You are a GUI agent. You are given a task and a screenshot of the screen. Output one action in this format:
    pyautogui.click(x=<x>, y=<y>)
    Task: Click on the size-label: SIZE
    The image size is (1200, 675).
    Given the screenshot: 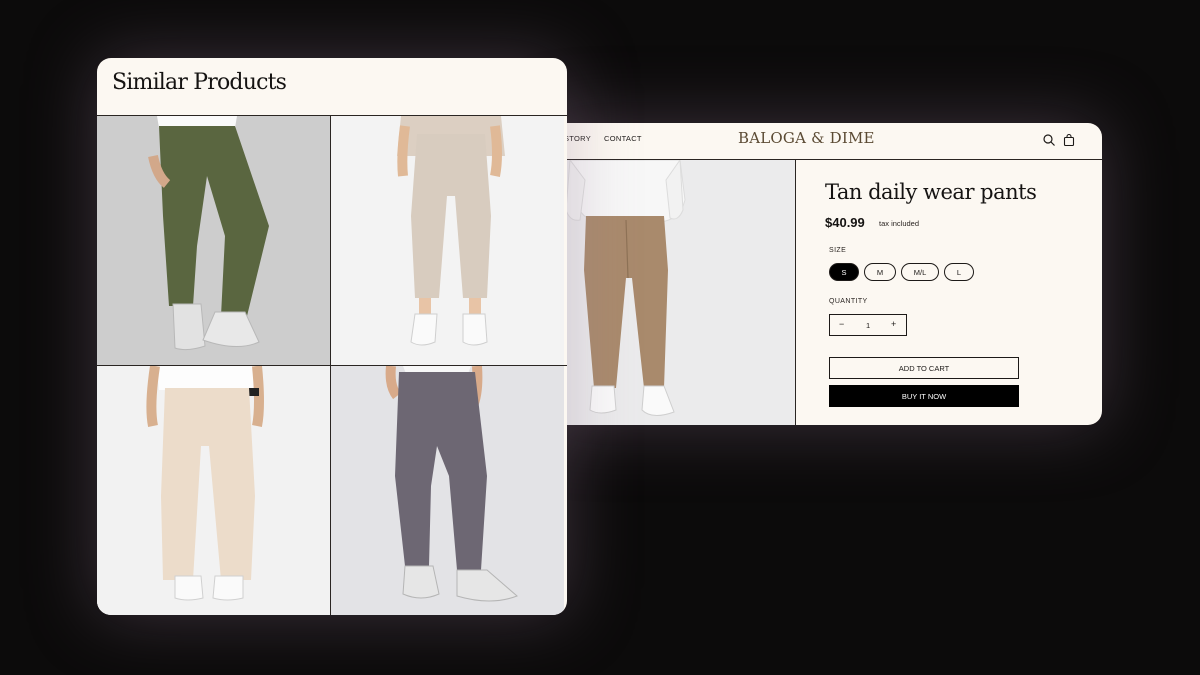 What is the action you would take?
    pyautogui.click(x=838, y=250)
    